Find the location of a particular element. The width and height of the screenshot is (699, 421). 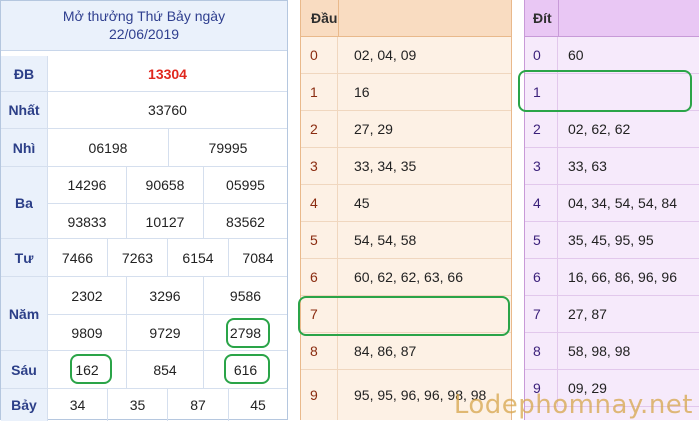

prize-nam-value: 9586 is located at coordinates (245, 295).